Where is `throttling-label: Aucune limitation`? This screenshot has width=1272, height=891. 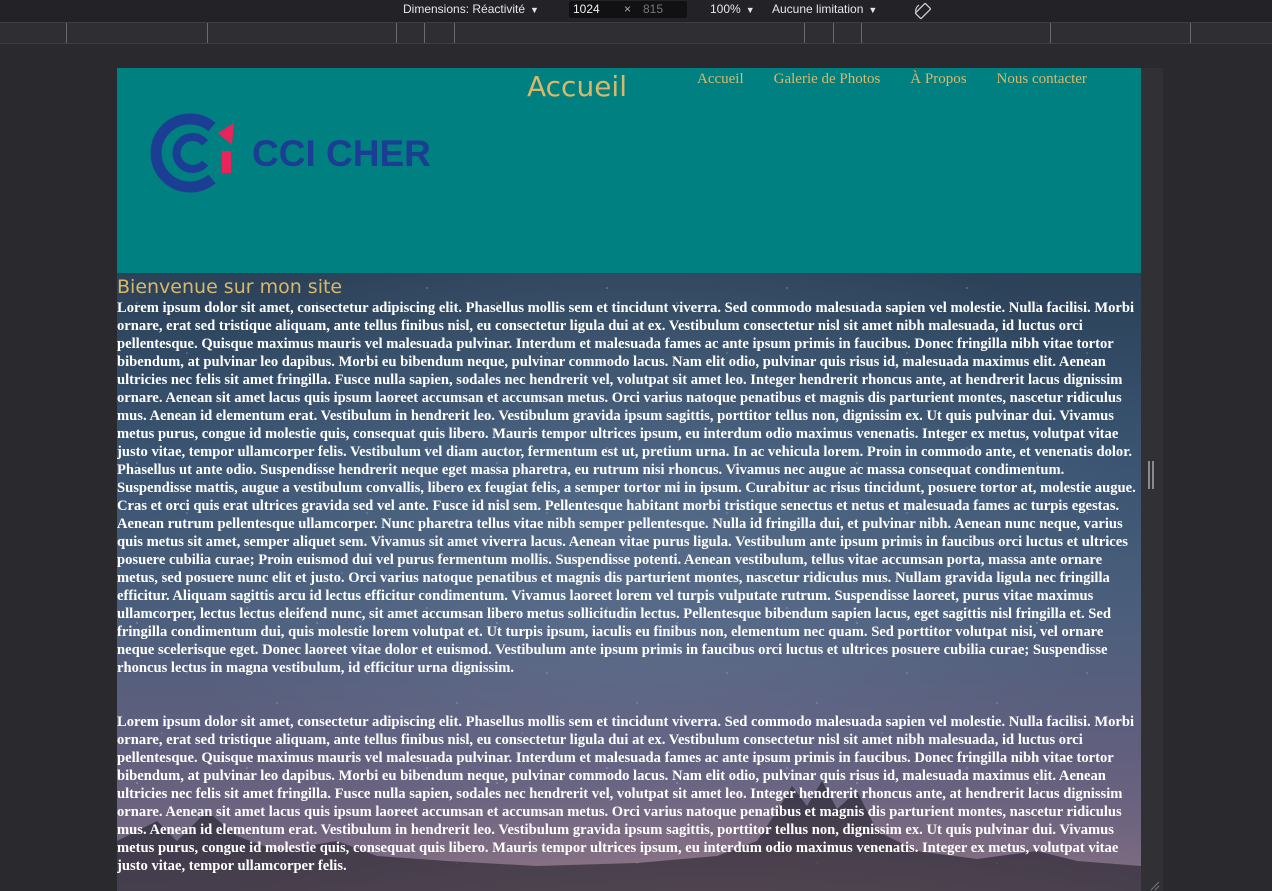 throttling-label: Aucune limitation is located at coordinates (818, 9).